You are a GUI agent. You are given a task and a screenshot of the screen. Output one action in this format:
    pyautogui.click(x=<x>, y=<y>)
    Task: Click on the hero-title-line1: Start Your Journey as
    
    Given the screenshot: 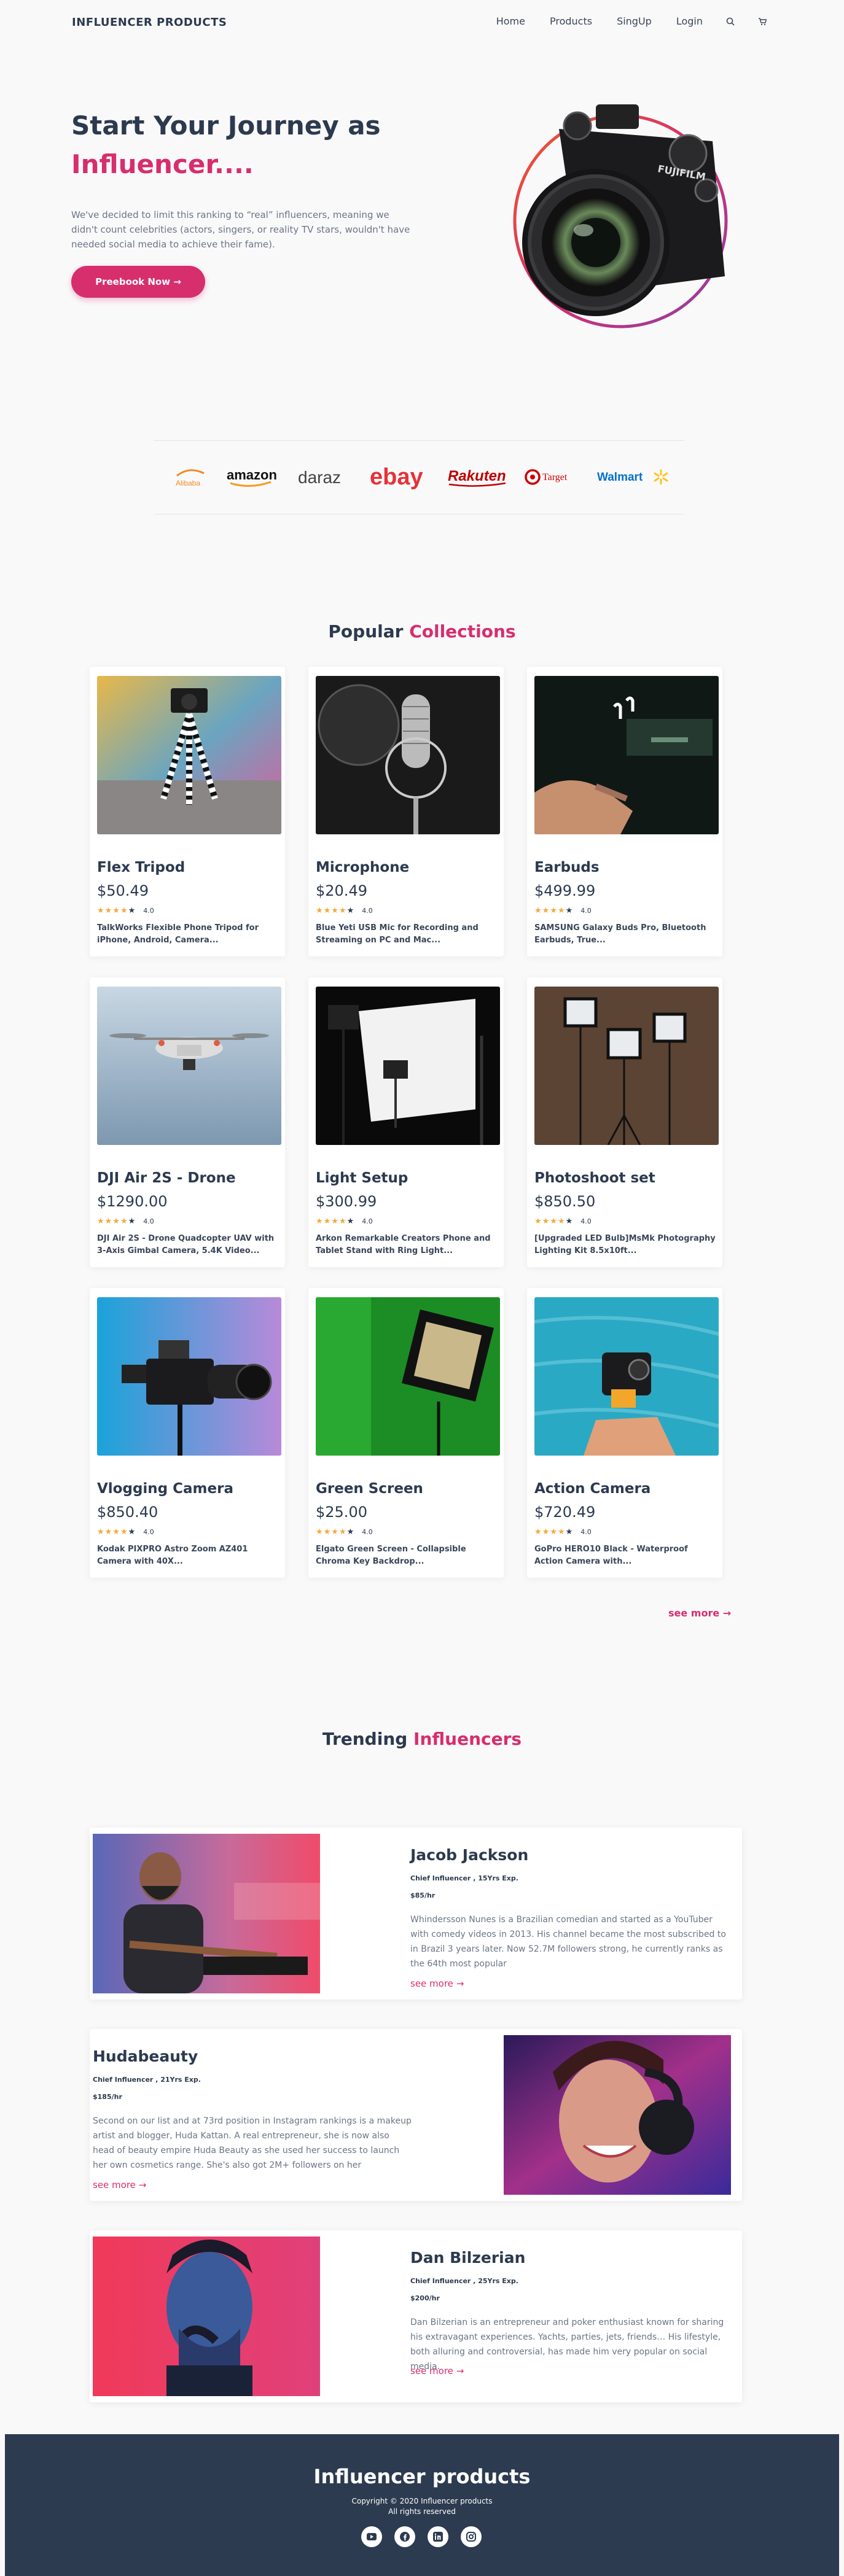 What is the action you would take?
    pyautogui.click(x=226, y=126)
    